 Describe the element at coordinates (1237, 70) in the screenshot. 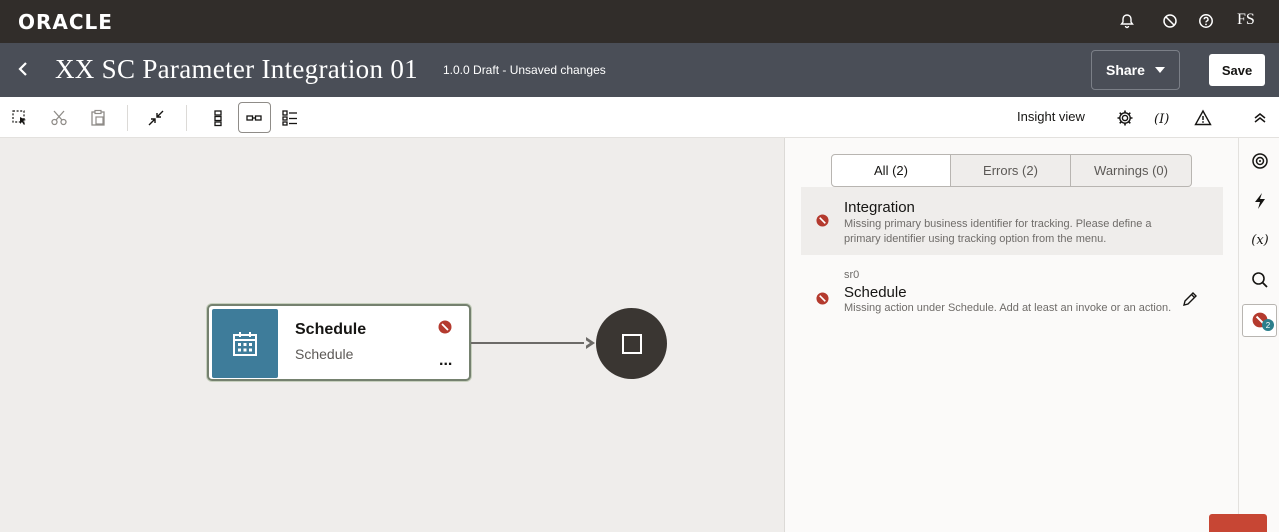

I see `save-button: Save` at that location.